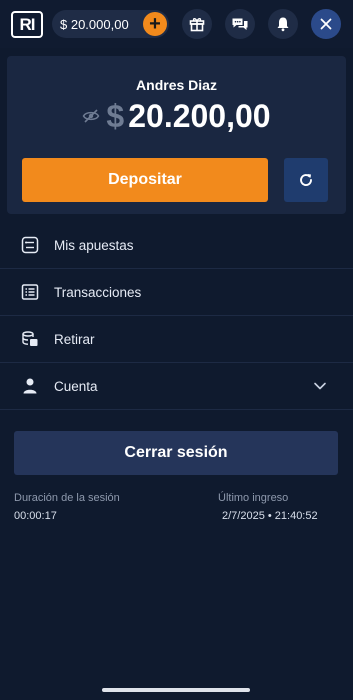 The image size is (353, 700). What do you see at coordinates (91, 116) in the screenshot?
I see `eye-off-icon` at bounding box center [91, 116].